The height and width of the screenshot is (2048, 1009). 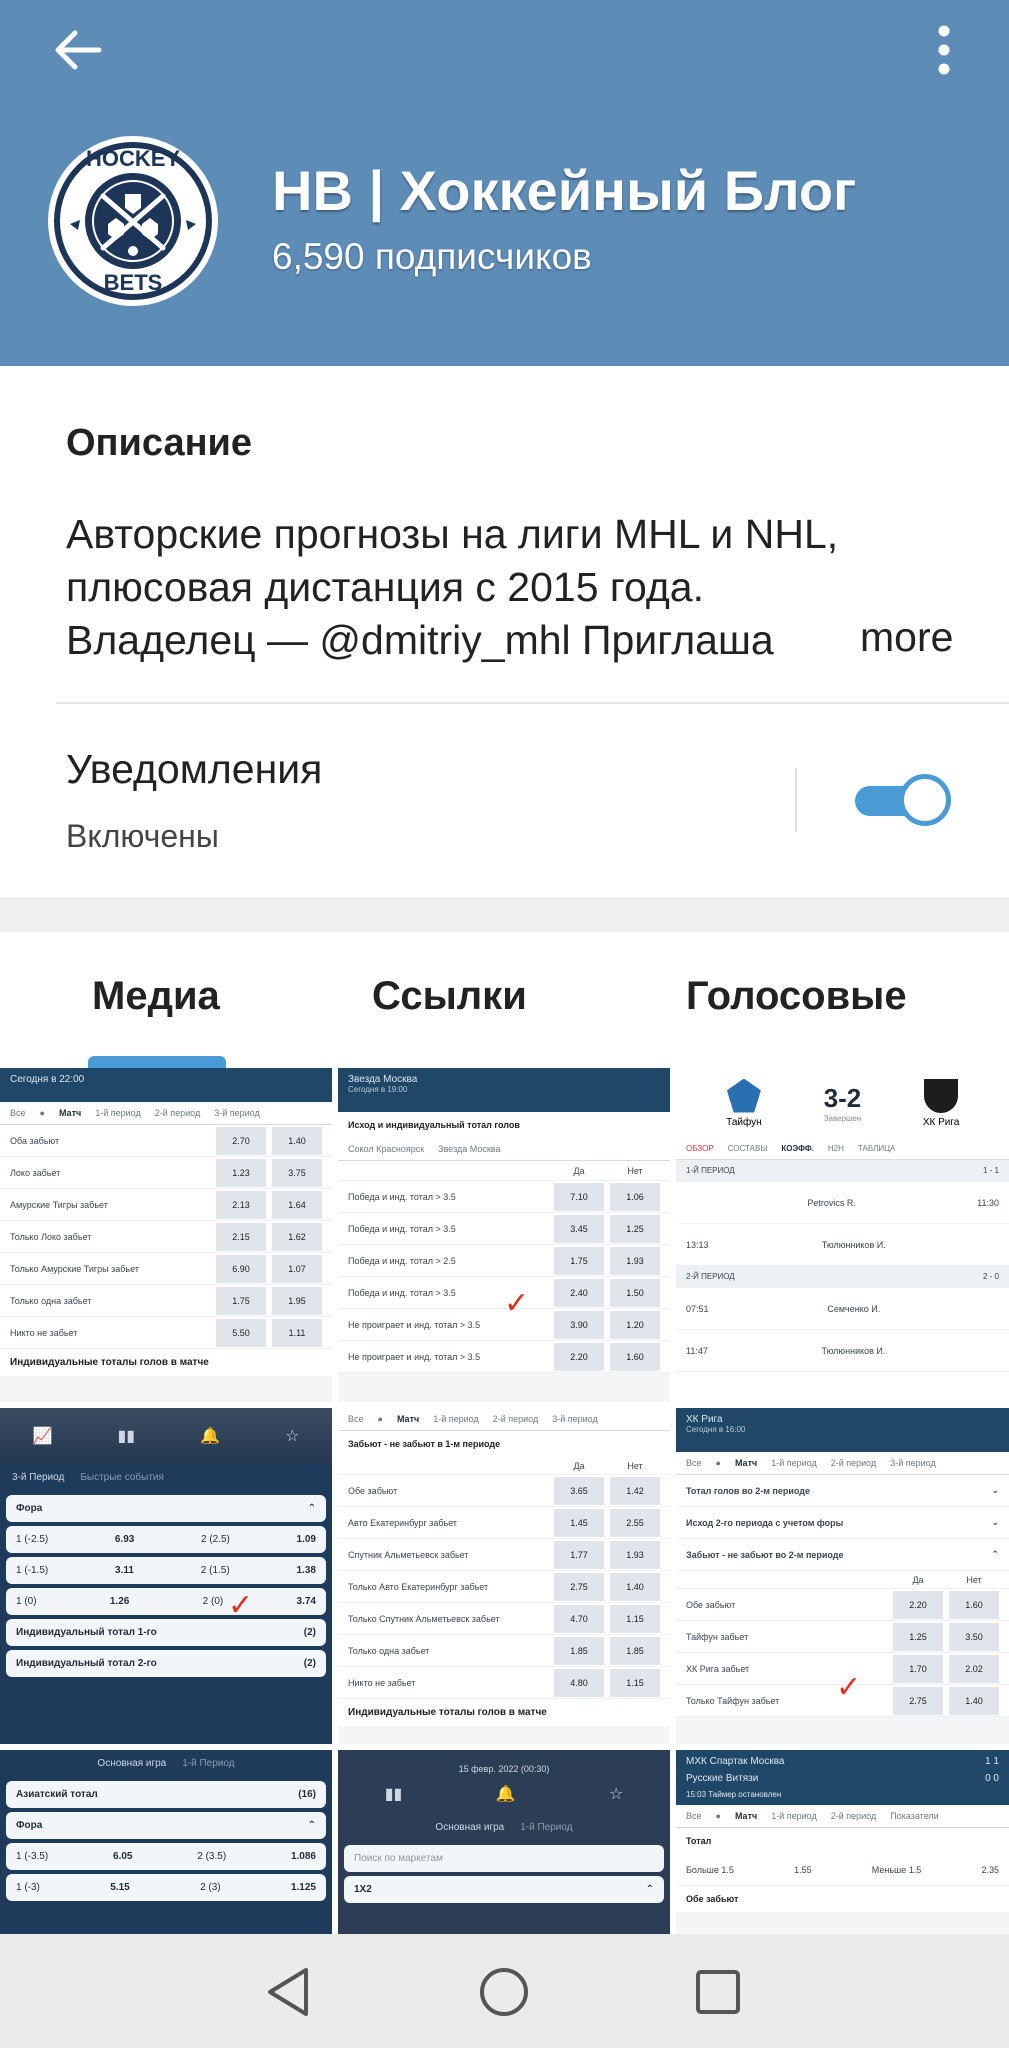 What do you see at coordinates (241, 1268) in the screenshot?
I see `odds-value: 6.90` at bounding box center [241, 1268].